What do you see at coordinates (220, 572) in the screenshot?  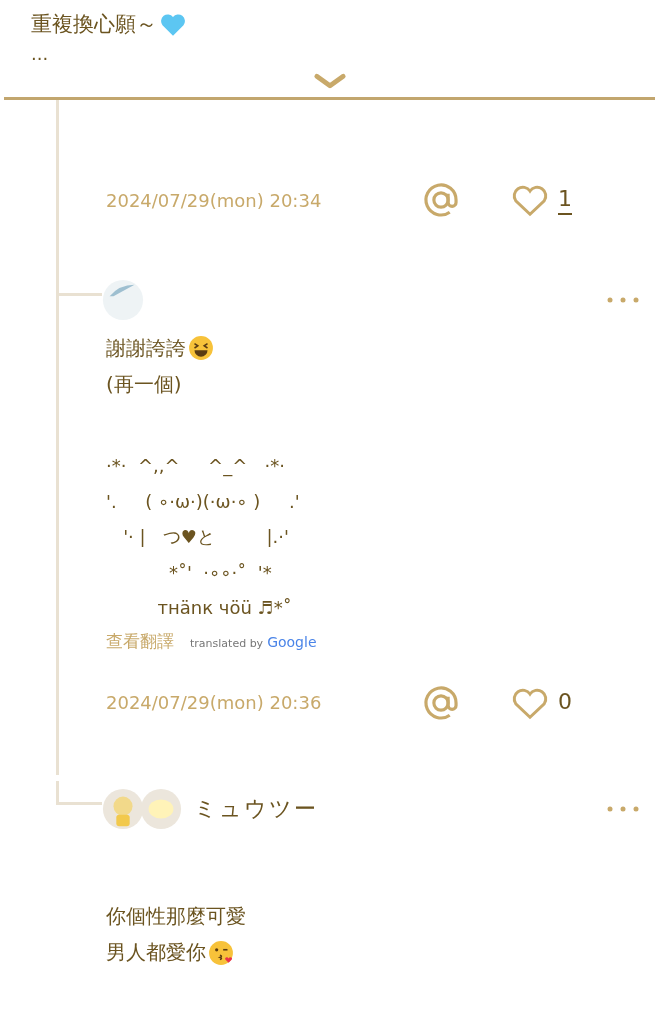 I see `kaomoji-text: *˚' ·∘∘·˚ '*` at bounding box center [220, 572].